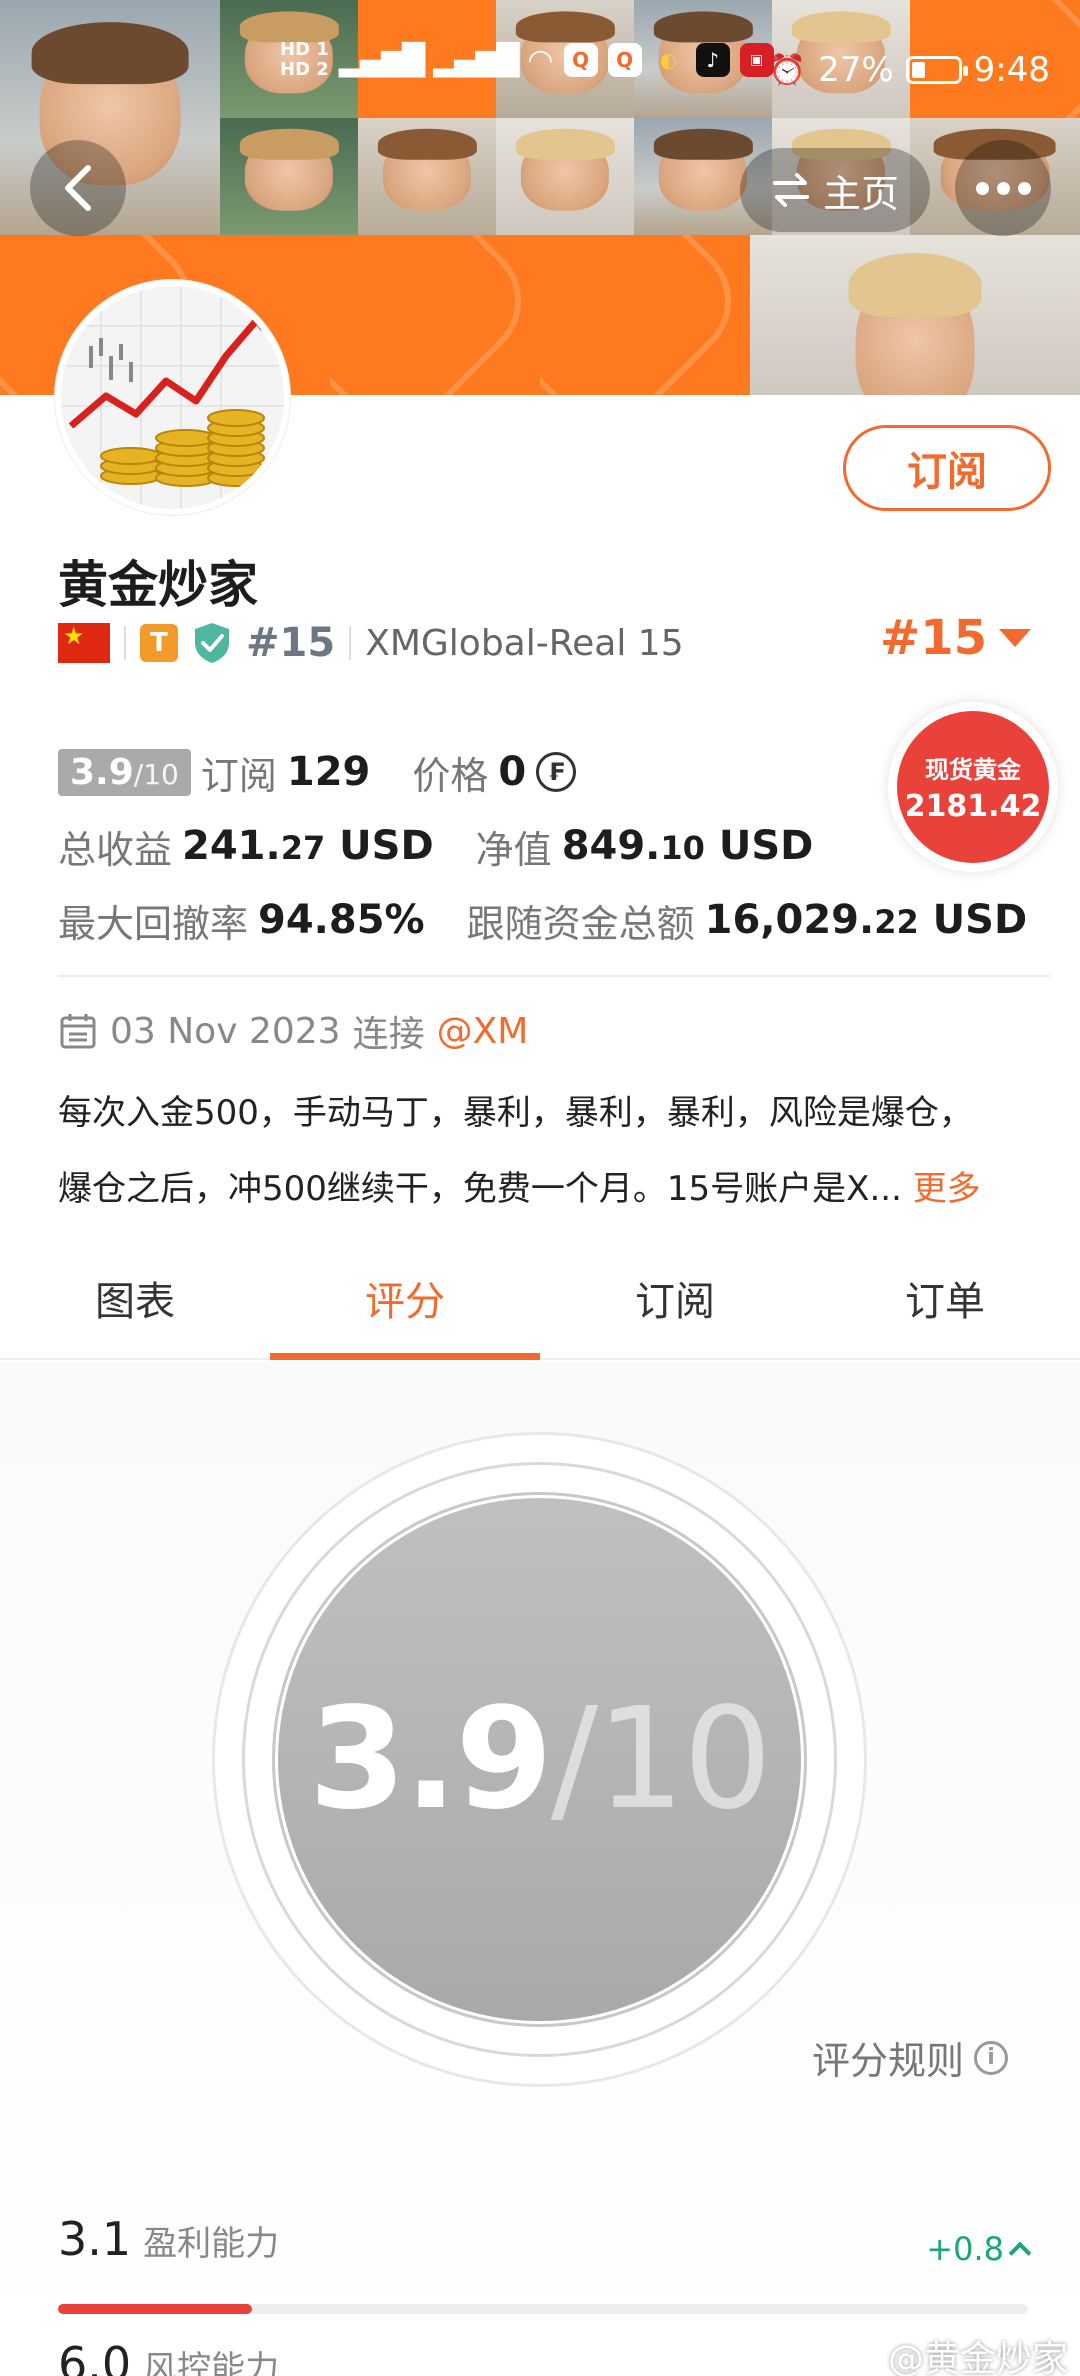 The image size is (1080, 2376). I want to click on metric-bar-track, so click(543, 2309).